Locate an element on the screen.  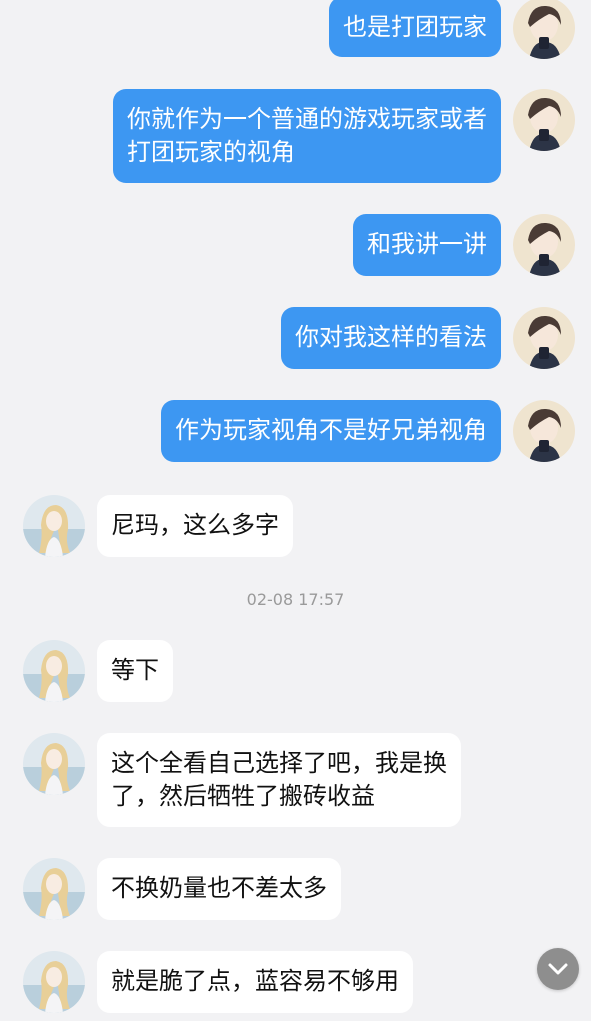
scroll-to-bottom-button is located at coordinates (558, 969).